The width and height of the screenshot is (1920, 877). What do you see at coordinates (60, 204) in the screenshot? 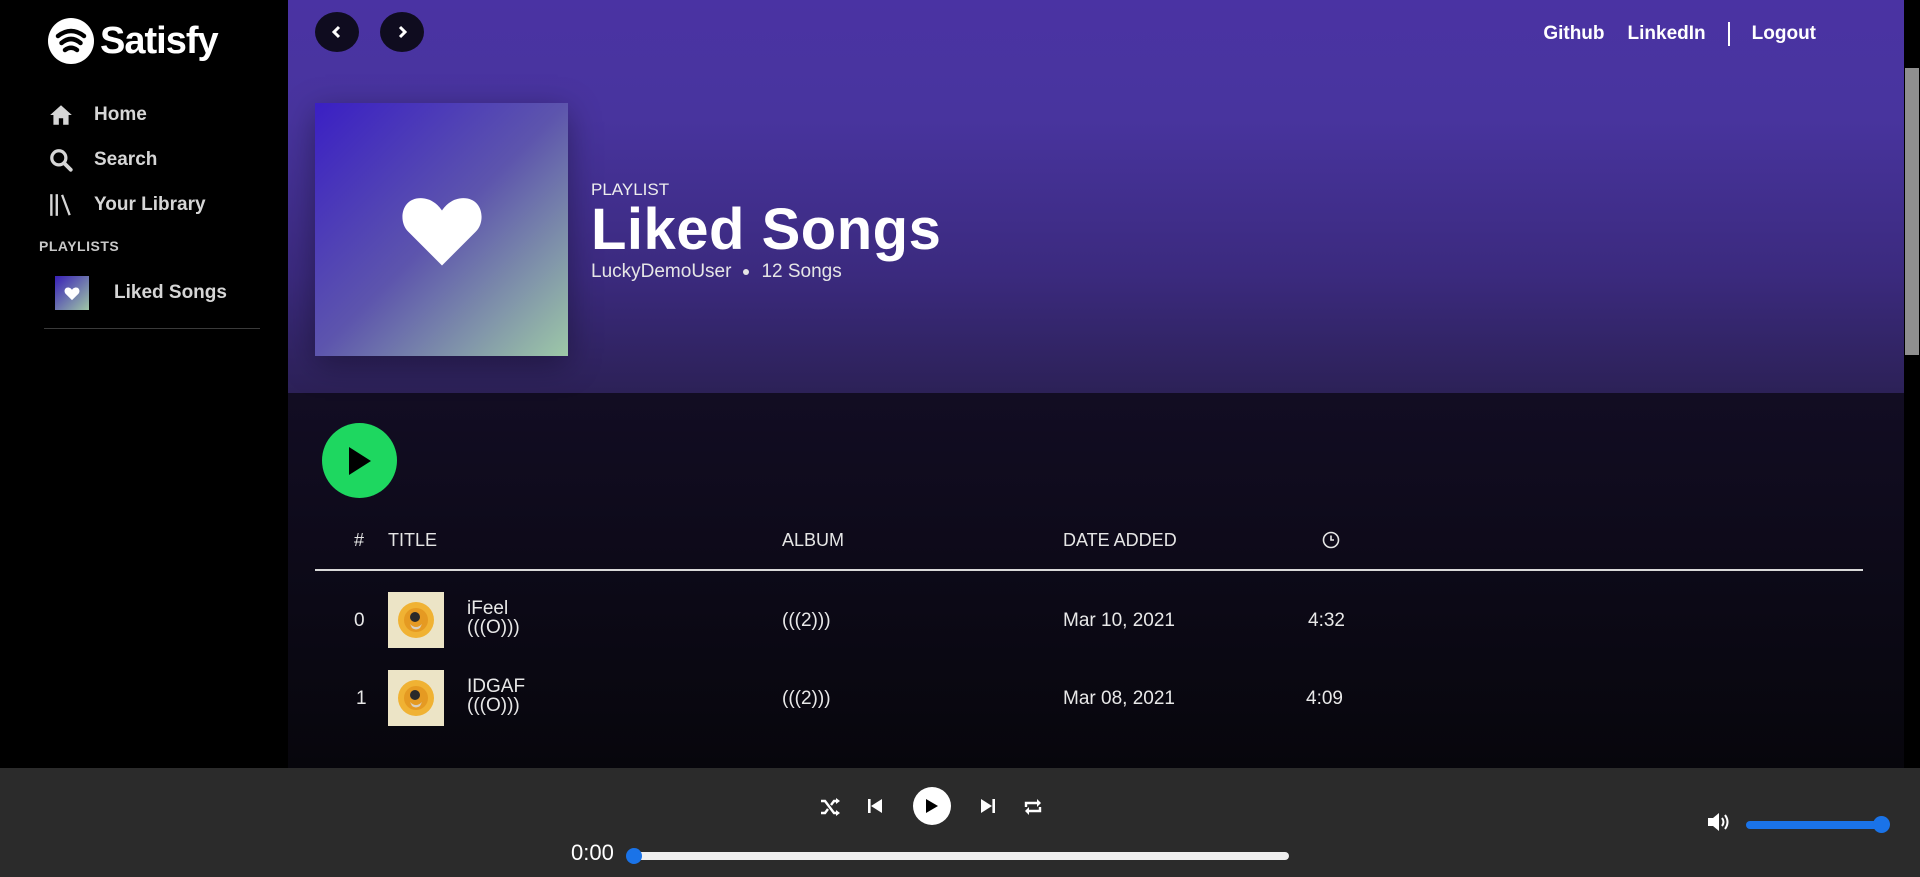
I see `library-icon` at bounding box center [60, 204].